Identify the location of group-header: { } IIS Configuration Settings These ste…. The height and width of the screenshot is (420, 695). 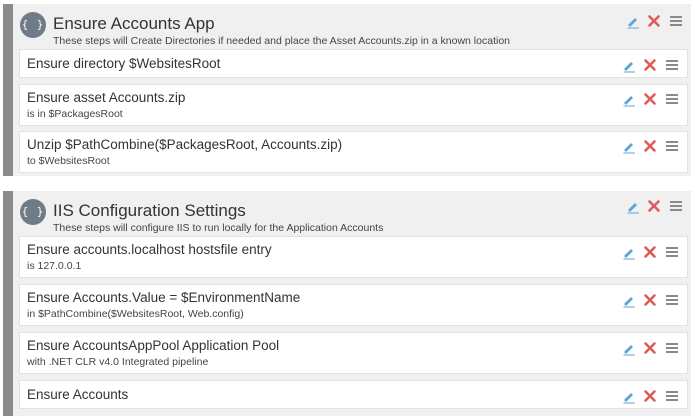
(352, 212).